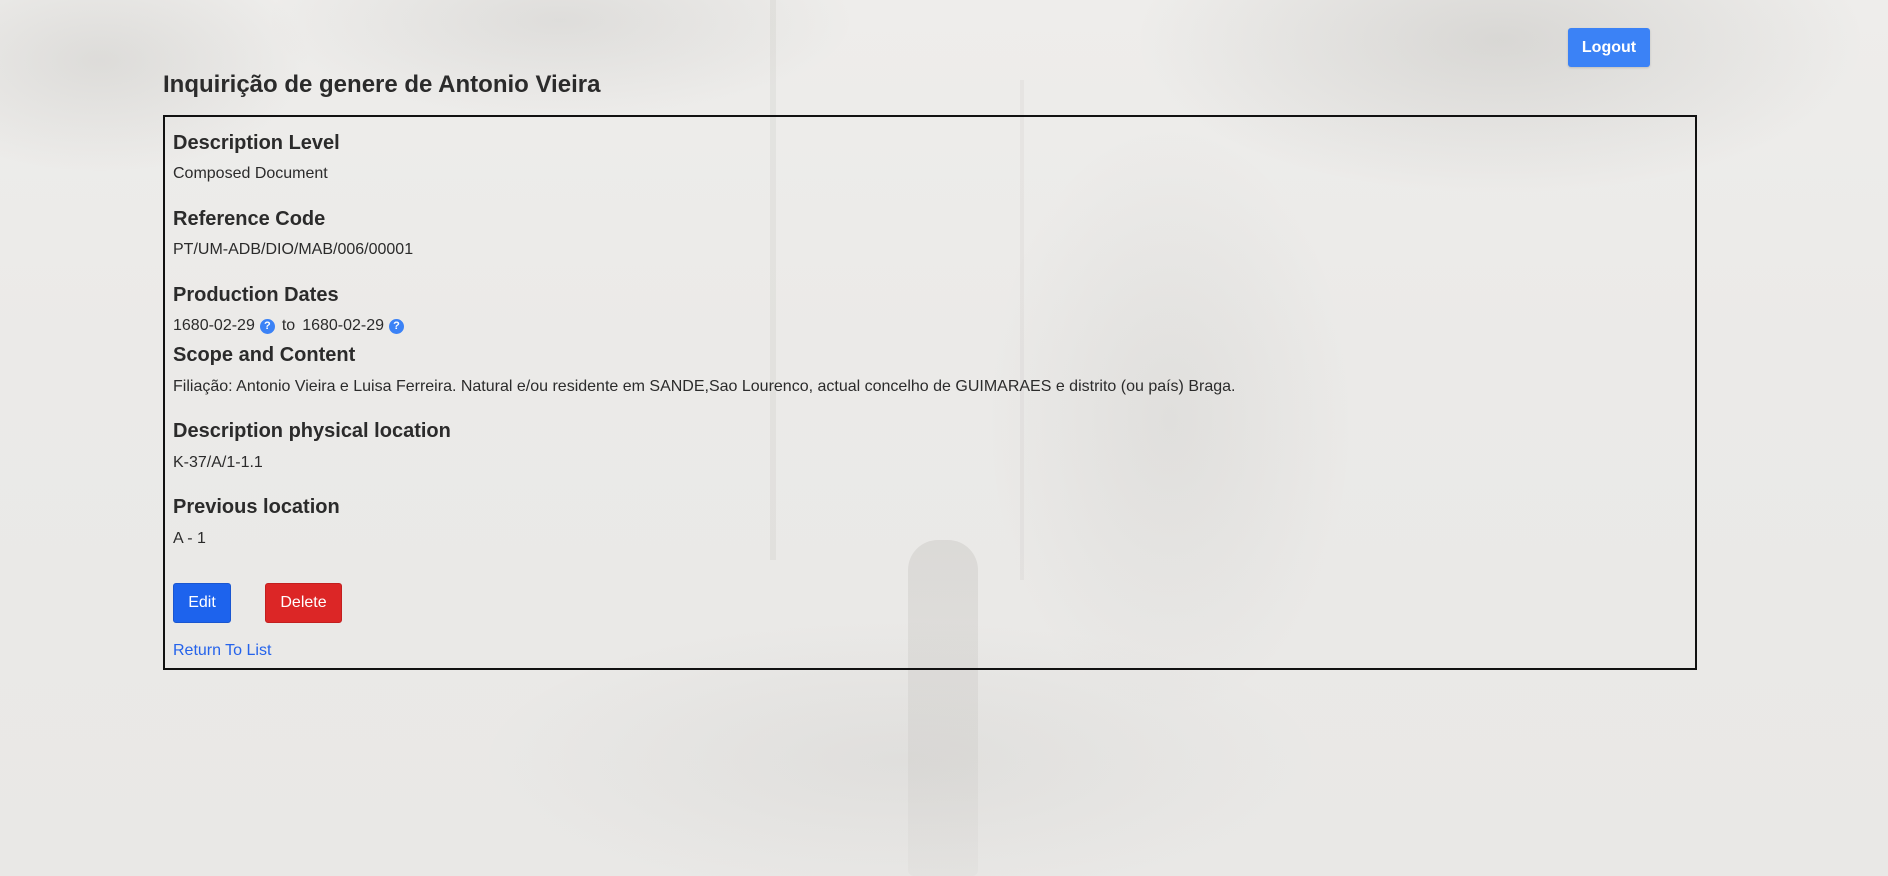  I want to click on production-dates-value: 1680-02-29 ? to 1680-02-29 ?, so click(289, 326).